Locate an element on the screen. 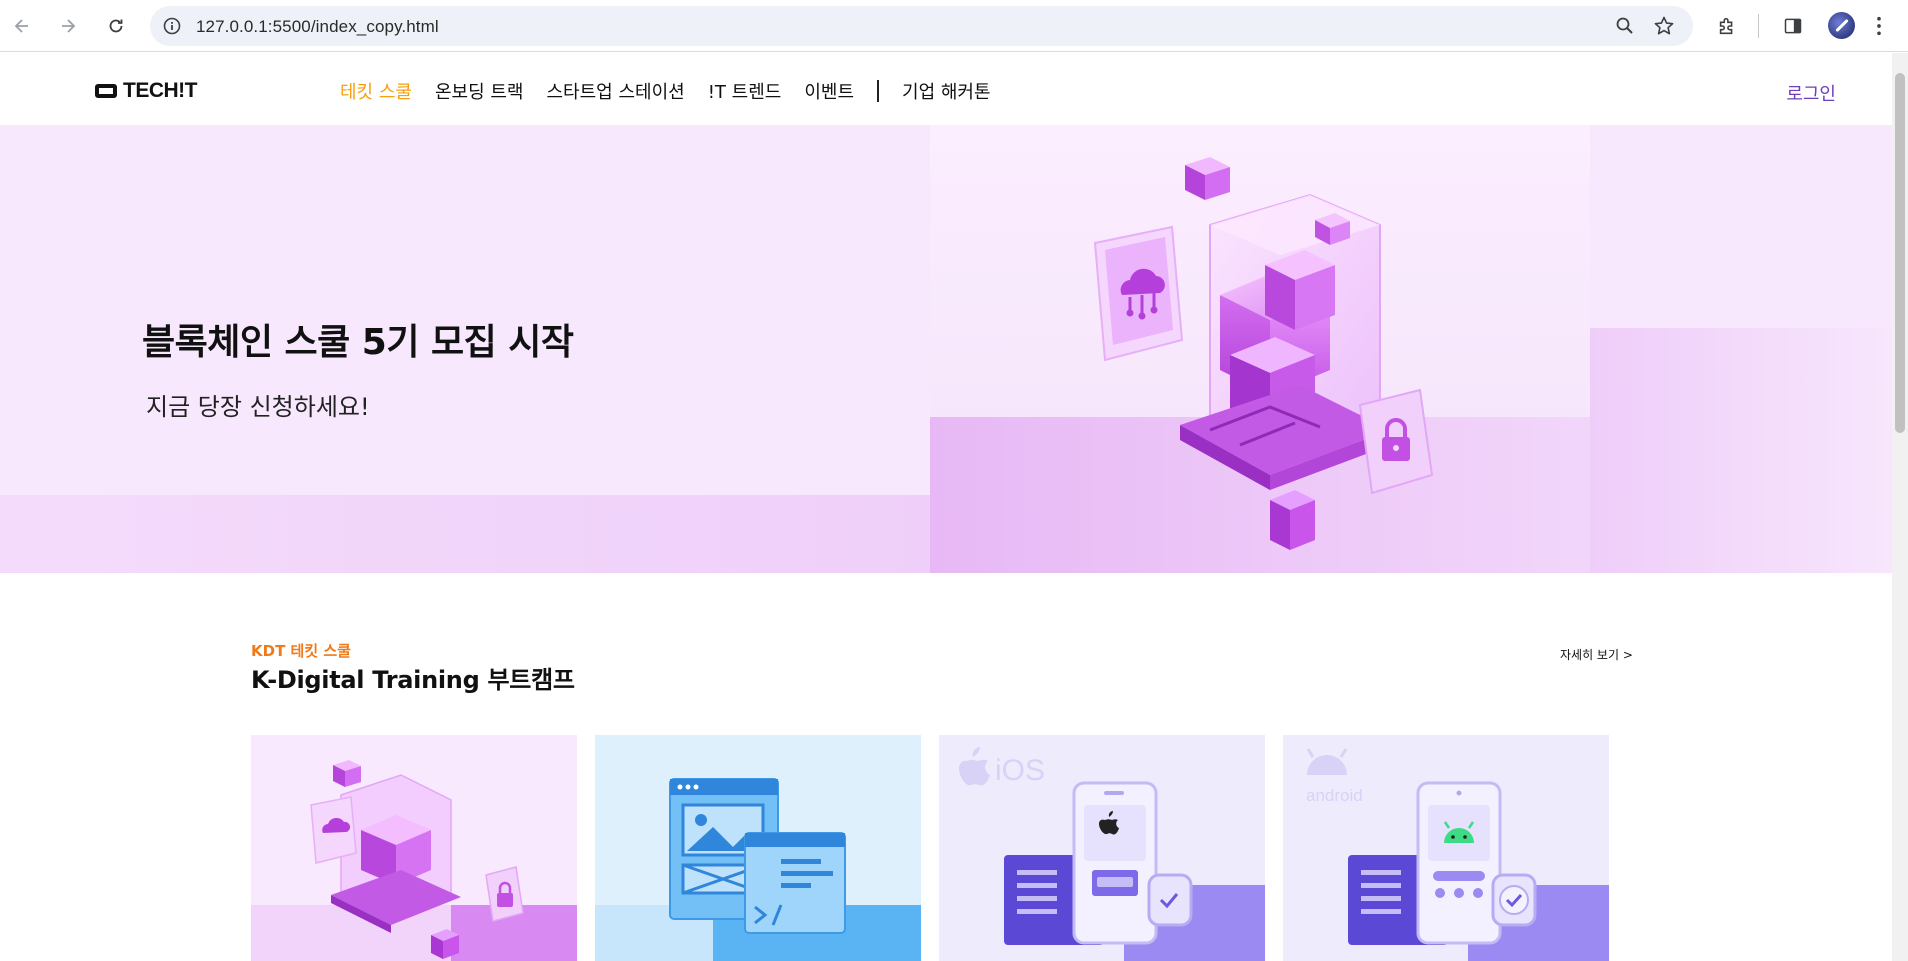 The height and width of the screenshot is (961, 1908). url-text: 127.0.0.1:5500/index_copy.html is located at coordinates (317, 27).